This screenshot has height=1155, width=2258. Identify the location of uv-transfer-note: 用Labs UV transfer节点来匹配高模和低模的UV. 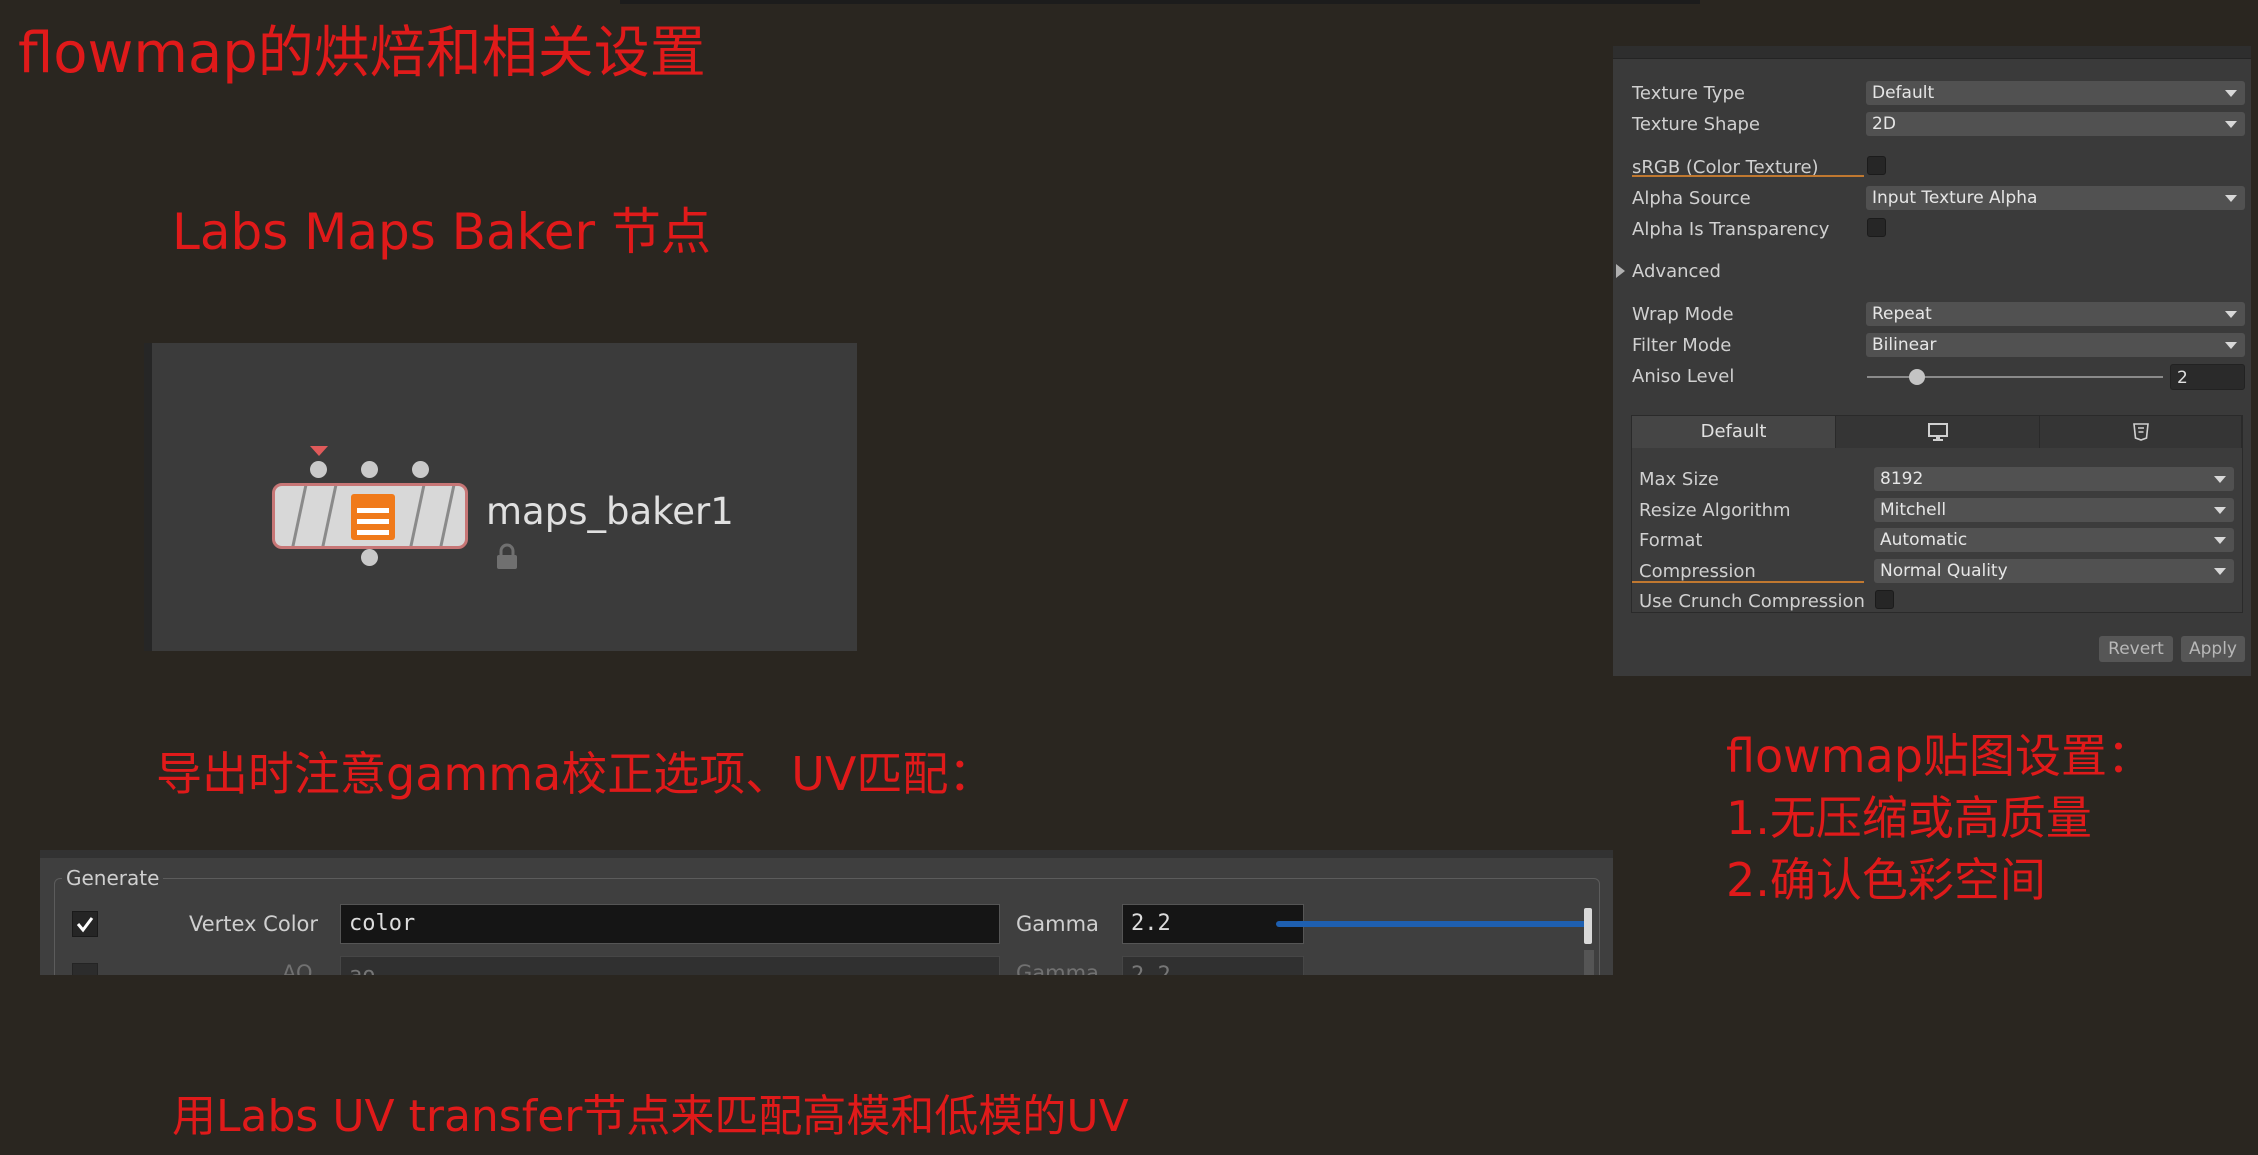
(650, 1116).